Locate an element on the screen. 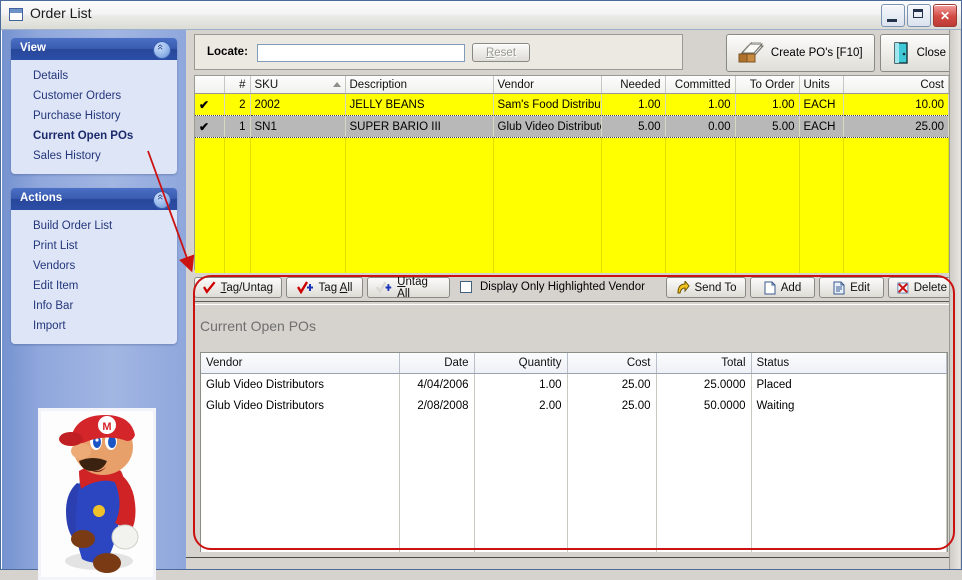 The height and width of the screenshot is (580, 962). reset-button: Reset is located at coordinates (501, 52).